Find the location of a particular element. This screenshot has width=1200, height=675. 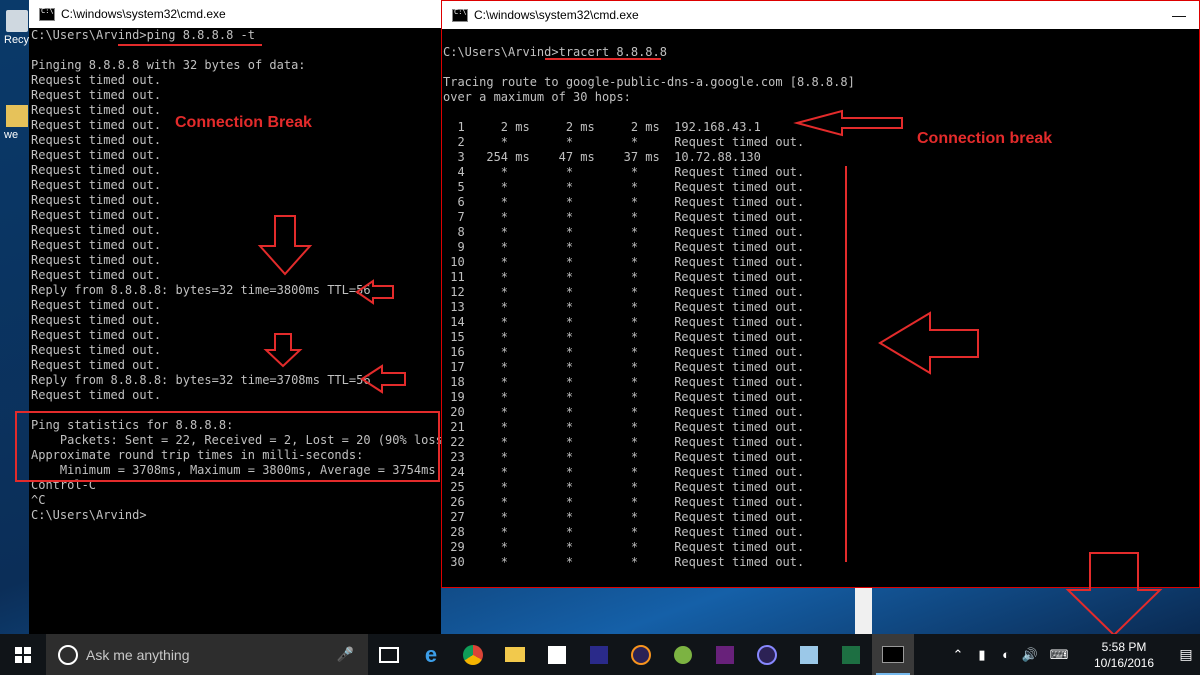

clock: 5:58 PM 10/16/2016 is located at coordinates (1124, 655).